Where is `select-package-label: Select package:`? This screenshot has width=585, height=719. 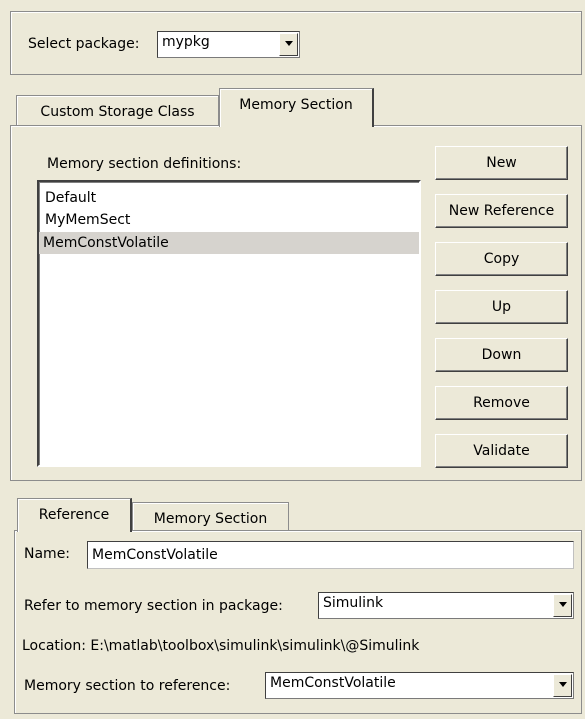 select-package-label: Select package: is located at coordinates (84, 44).